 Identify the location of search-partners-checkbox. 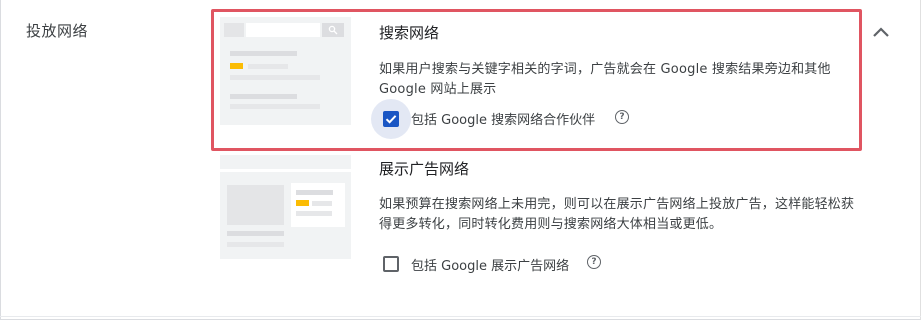
(391, 119).